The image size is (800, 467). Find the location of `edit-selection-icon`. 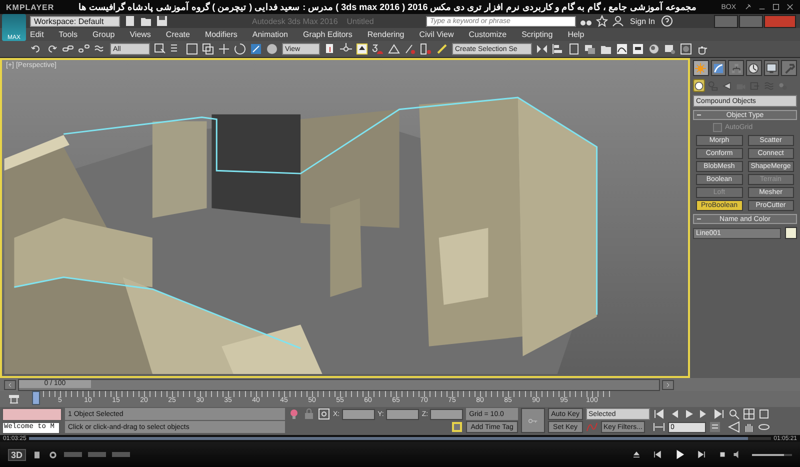

edit-selection-icon is located at coordinates (442, 49).